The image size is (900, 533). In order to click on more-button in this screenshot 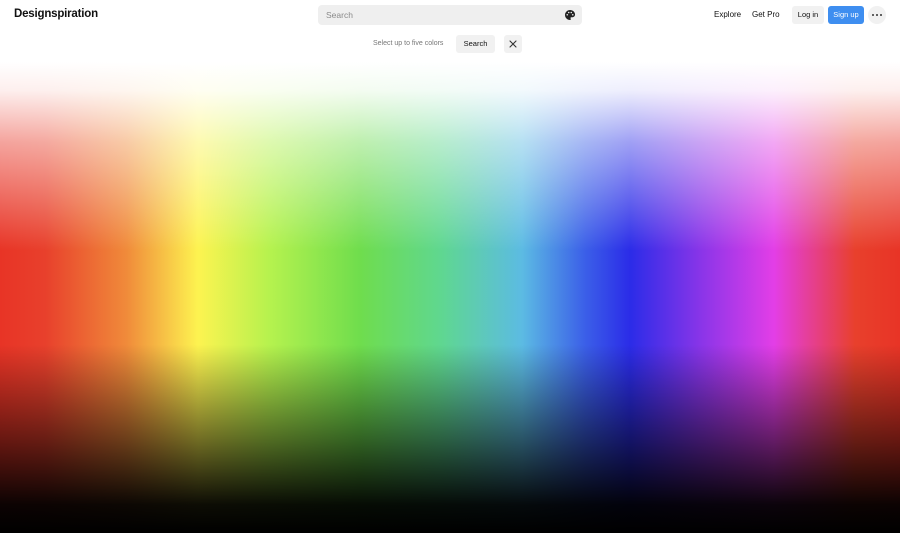, I will do `click(877, 15)`.